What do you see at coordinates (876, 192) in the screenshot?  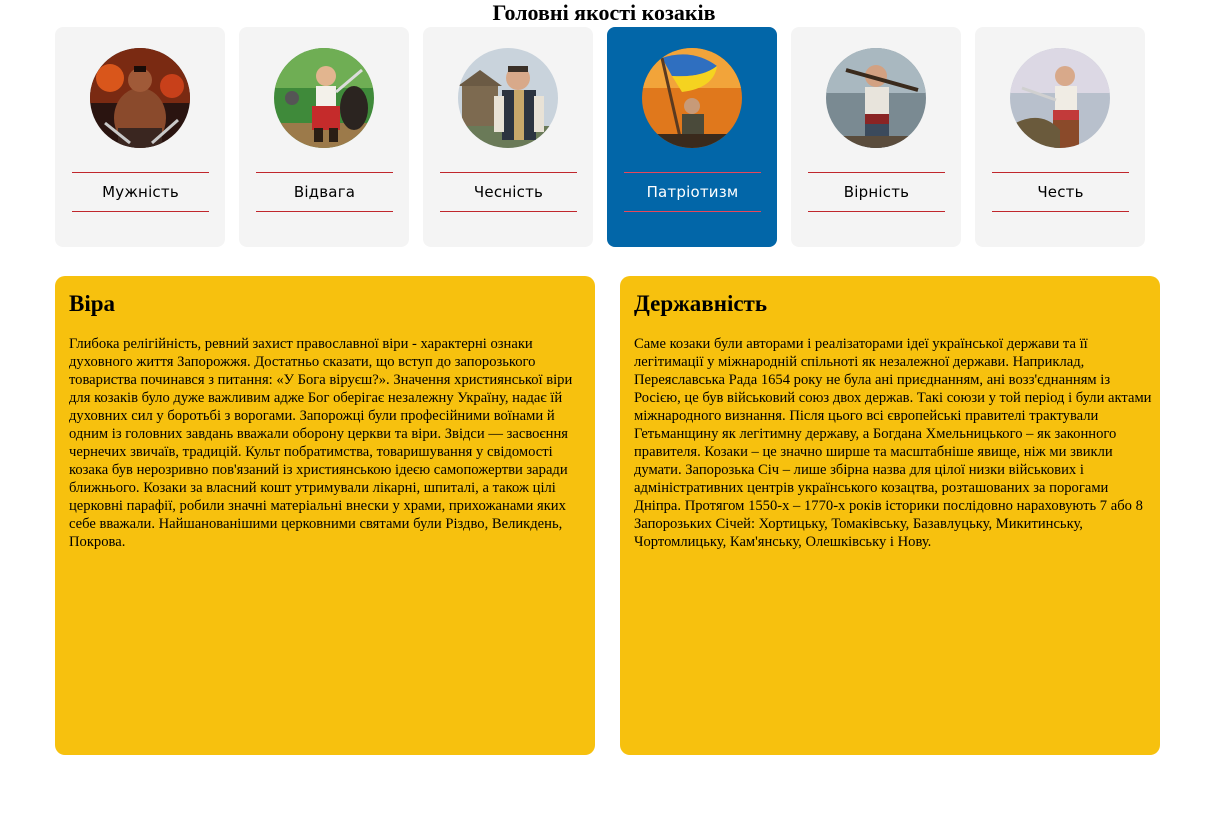 I see `quality-label-loyalty: Вірність` at bounding box center [876, 192].